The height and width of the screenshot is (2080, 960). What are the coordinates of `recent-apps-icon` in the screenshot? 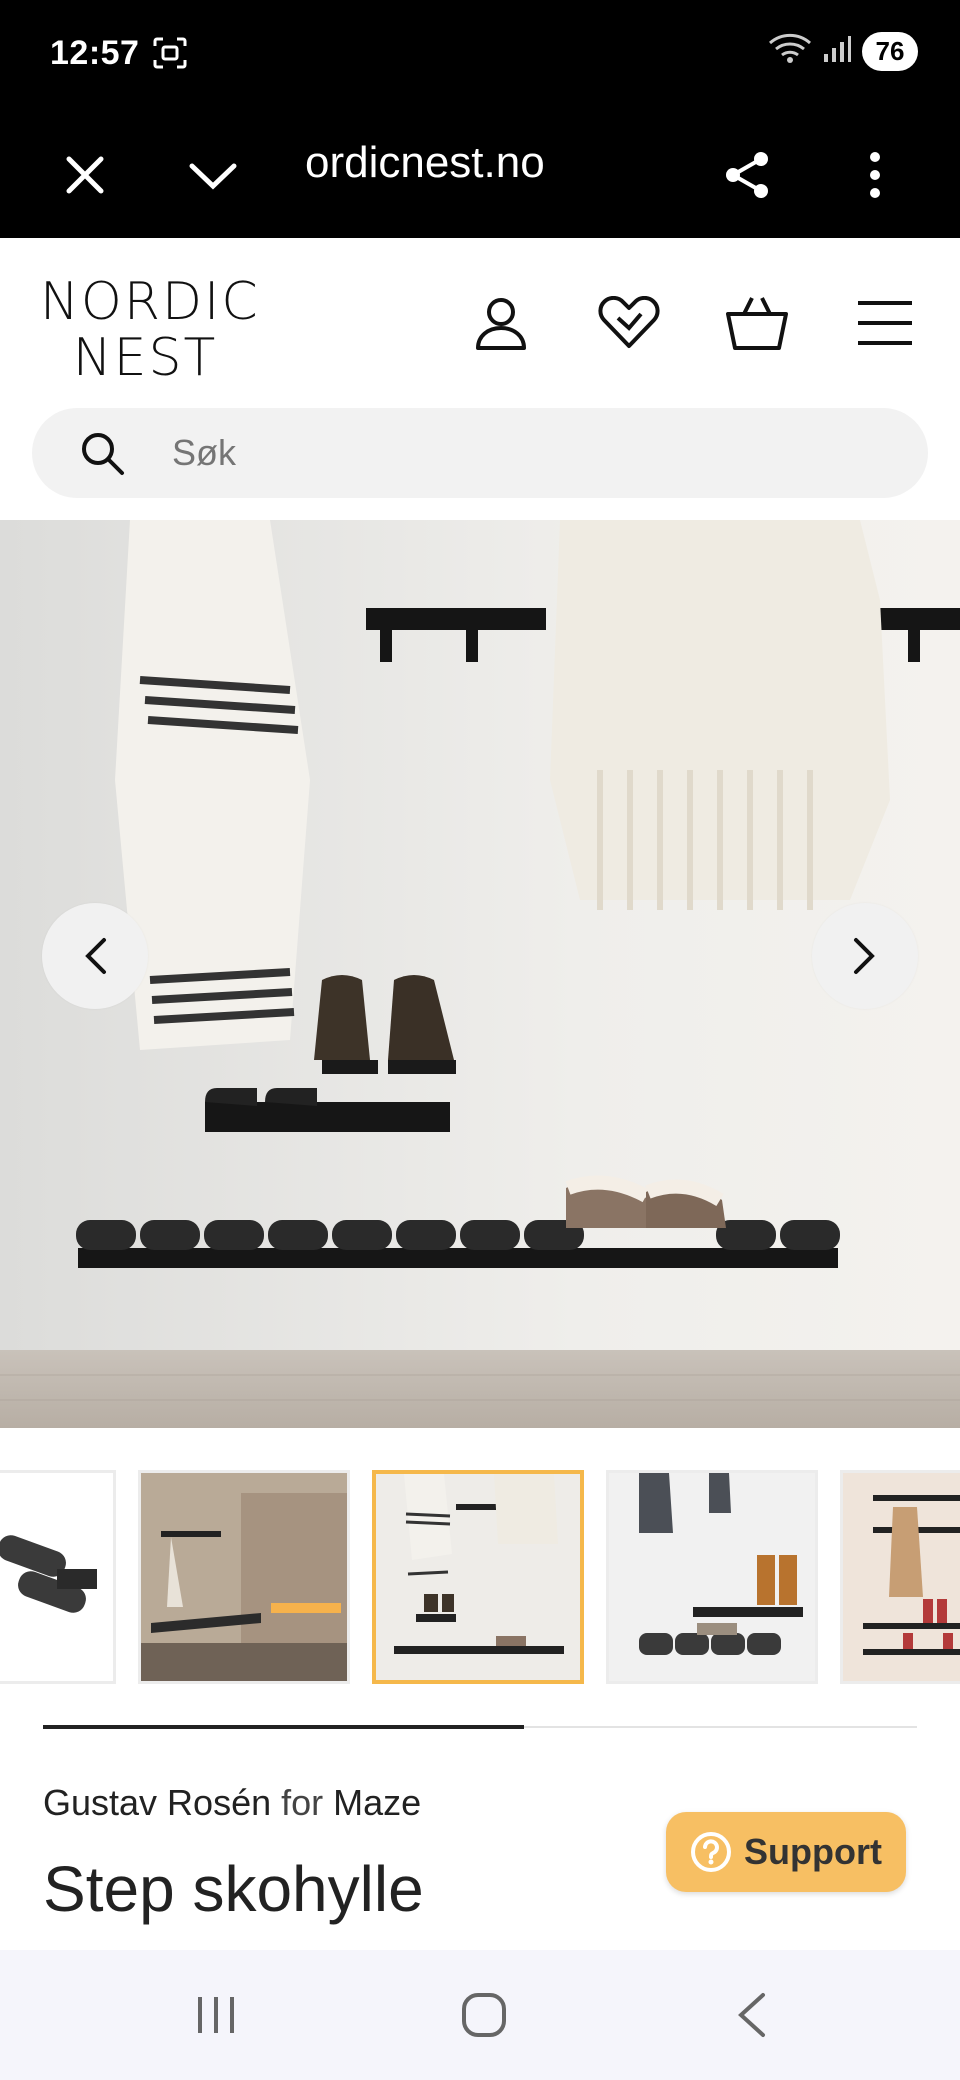 It's located at (216, 2015).